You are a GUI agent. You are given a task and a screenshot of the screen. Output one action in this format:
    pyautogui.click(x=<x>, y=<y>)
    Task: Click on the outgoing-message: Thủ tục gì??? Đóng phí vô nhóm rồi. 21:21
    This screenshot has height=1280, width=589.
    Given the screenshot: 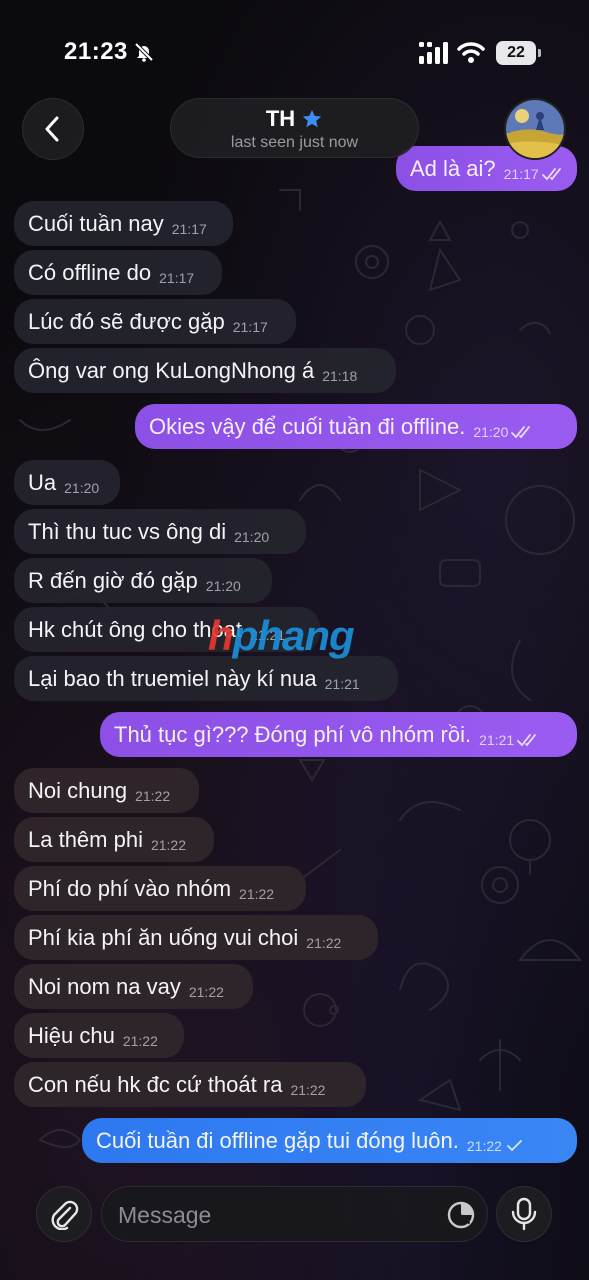 What is the action you would take?
    pyautogui.click(x=338, y=734)
    